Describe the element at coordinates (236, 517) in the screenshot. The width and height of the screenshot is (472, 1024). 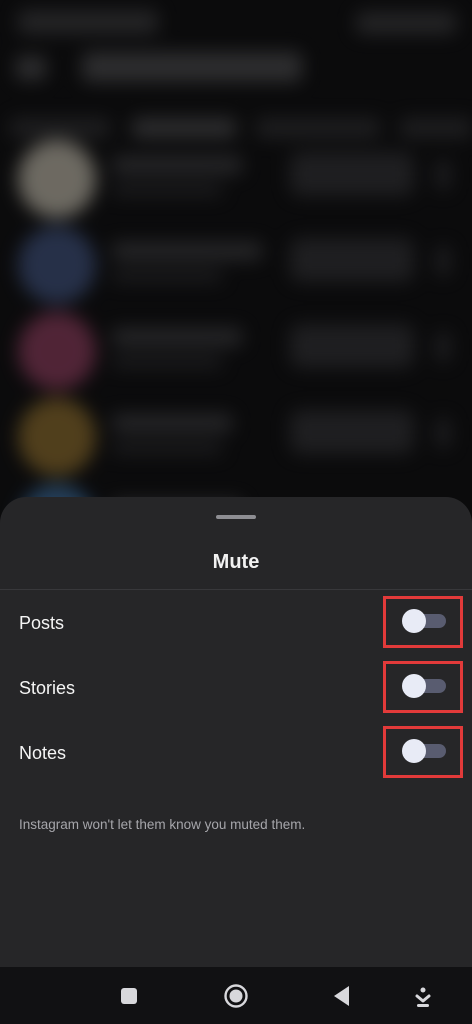
I see `sheet-drag-handle` at that location.